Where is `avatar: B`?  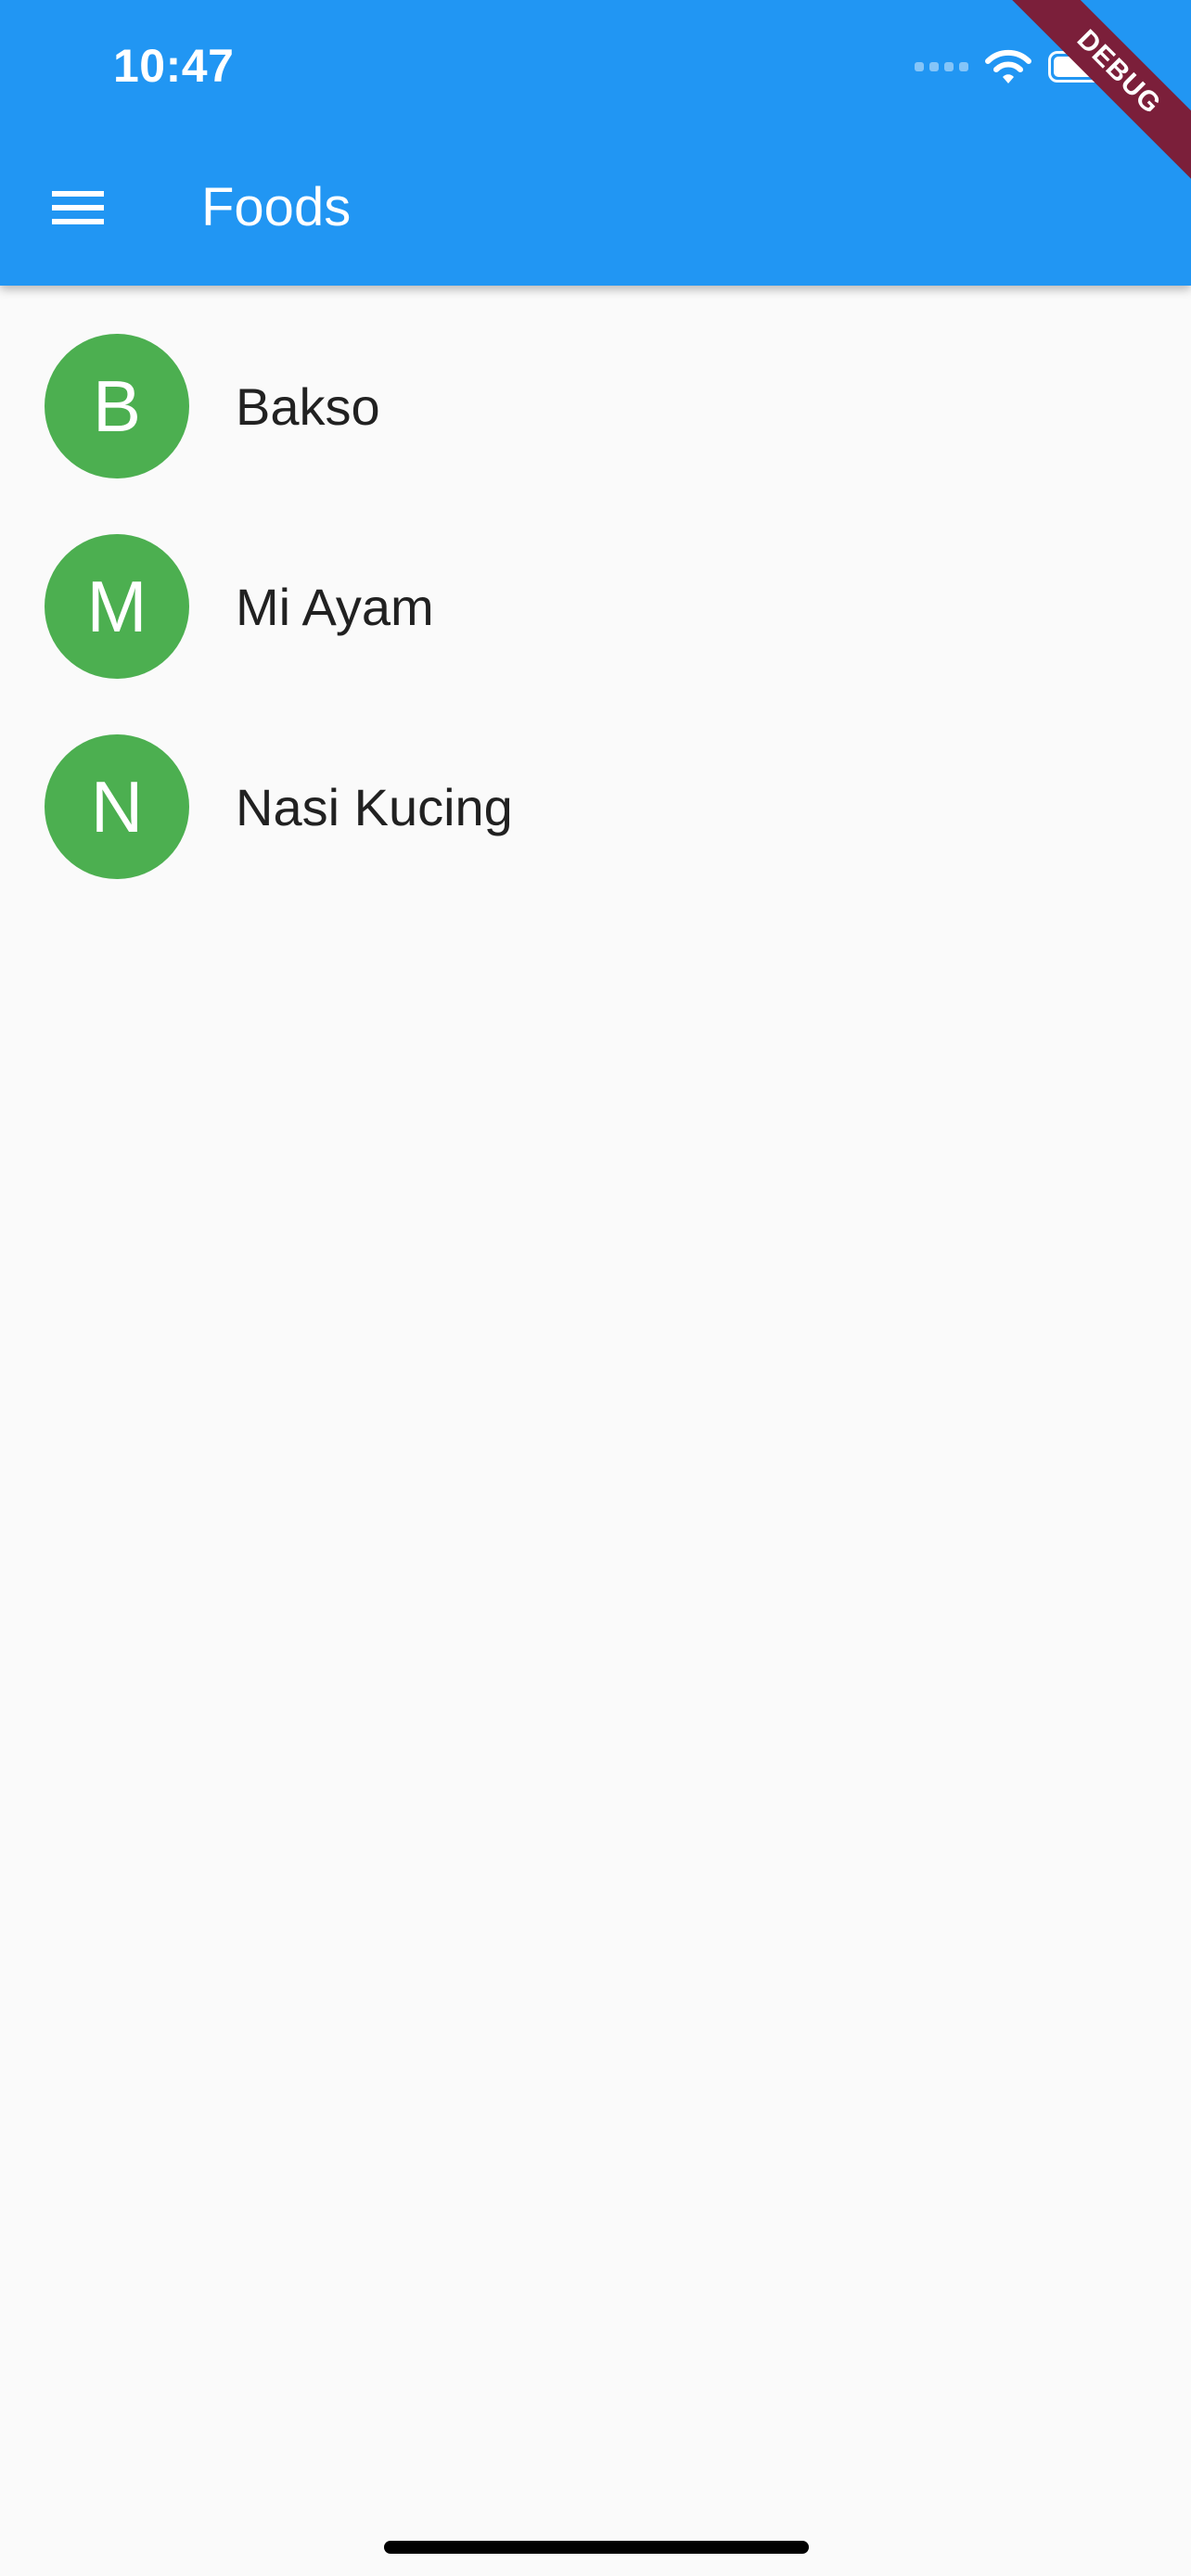
avatar: B is located at coordinates (117, 406).